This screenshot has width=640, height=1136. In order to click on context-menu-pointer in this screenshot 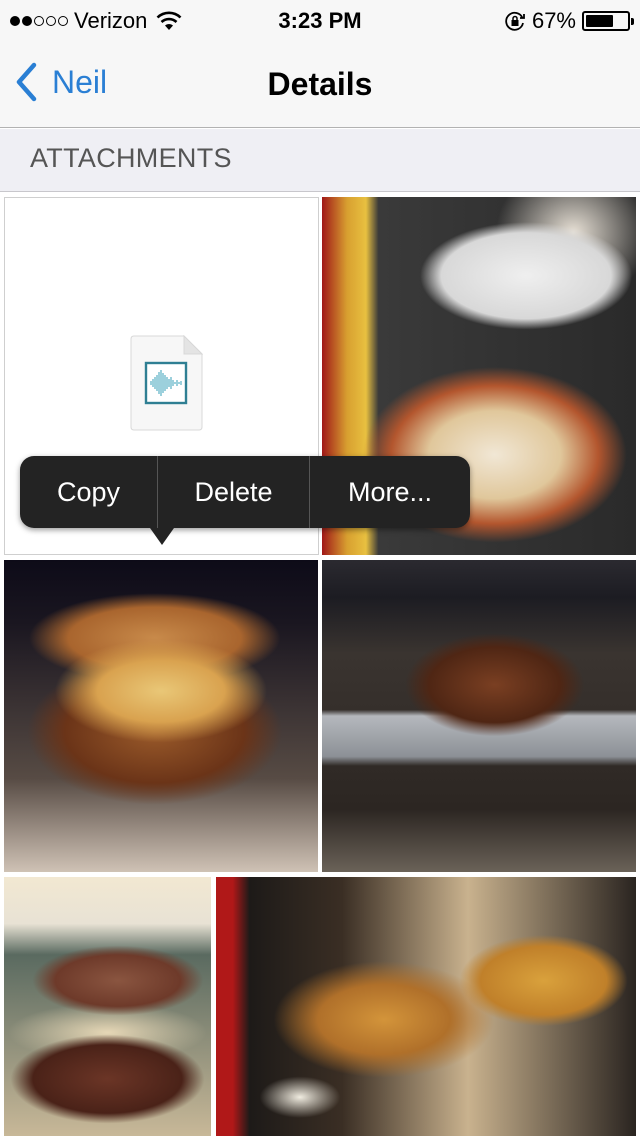, I will do `click(162, 536)`.